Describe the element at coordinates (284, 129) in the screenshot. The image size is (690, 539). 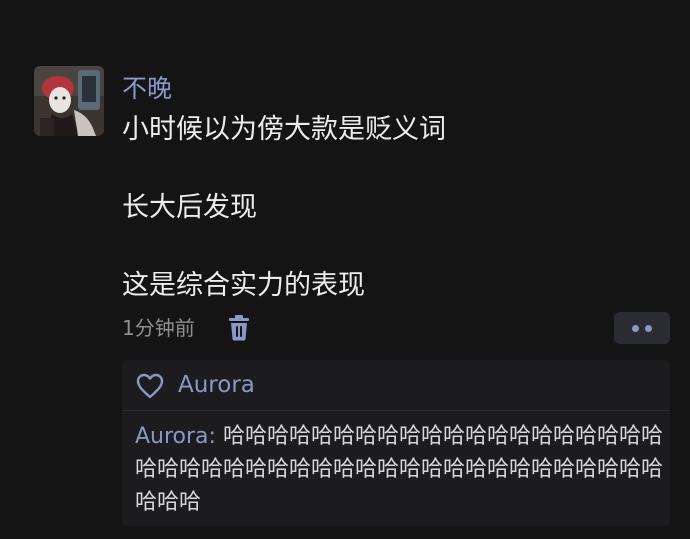
I see `post-line: 小时候以为傍大款是贬义词` at that location.